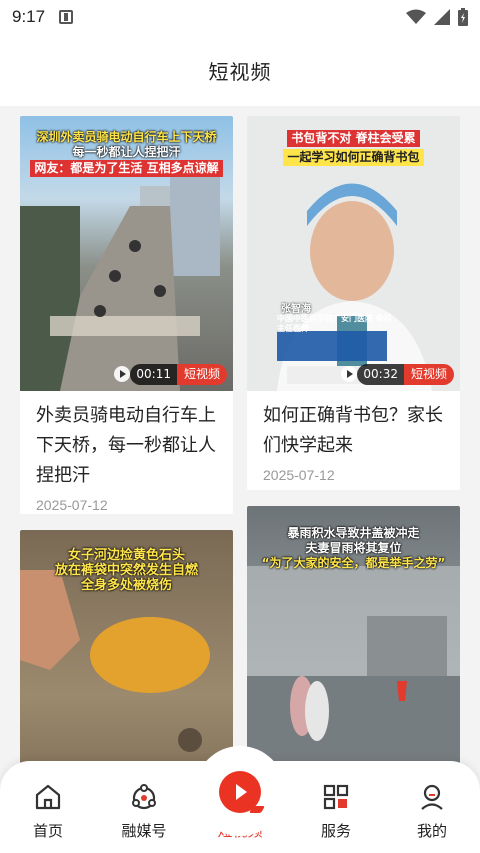  What do you see at coordinates (334, 323) in the screenshot?
I see `caption-org: 中国中医科学院广安门医院 骨科主任医师` at bounding box center [334, 323].